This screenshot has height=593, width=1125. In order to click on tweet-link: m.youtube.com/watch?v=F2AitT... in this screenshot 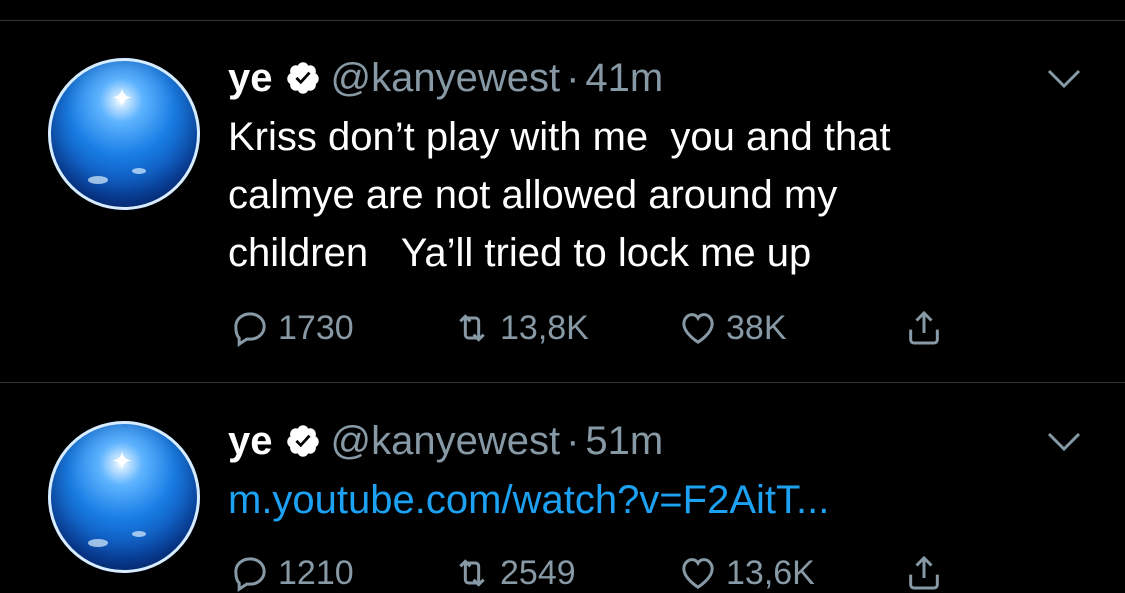, I will do `click(528, 500)`.